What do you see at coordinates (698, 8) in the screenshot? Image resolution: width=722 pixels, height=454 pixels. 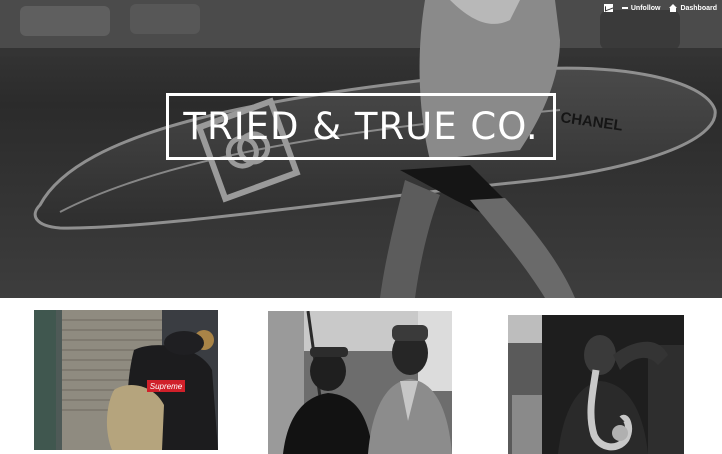 I see `dashboard-label: Dashboard` at bounding box center [698, 8].